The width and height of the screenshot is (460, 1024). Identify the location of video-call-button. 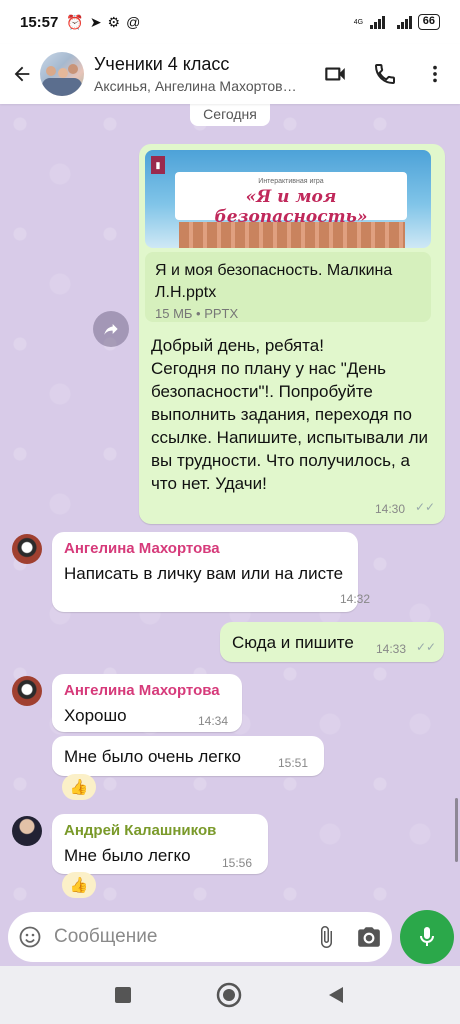
(335, 74).